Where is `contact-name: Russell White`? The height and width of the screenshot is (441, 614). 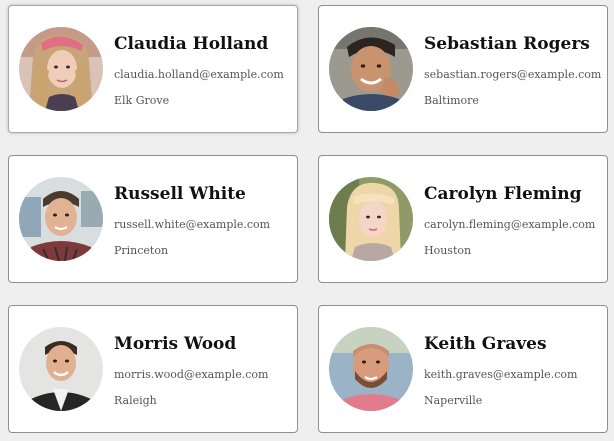
contact-name: Russell White is located at coordinates (180, 194).